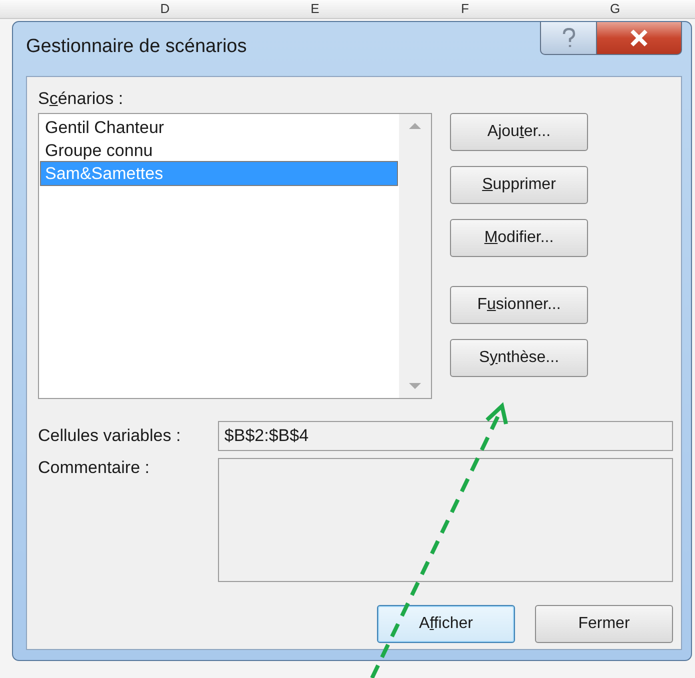  Describe the element at coordinates (137, 47) in the screenshot. I see `window-title: Gestionnaire de scénarios` at that location.